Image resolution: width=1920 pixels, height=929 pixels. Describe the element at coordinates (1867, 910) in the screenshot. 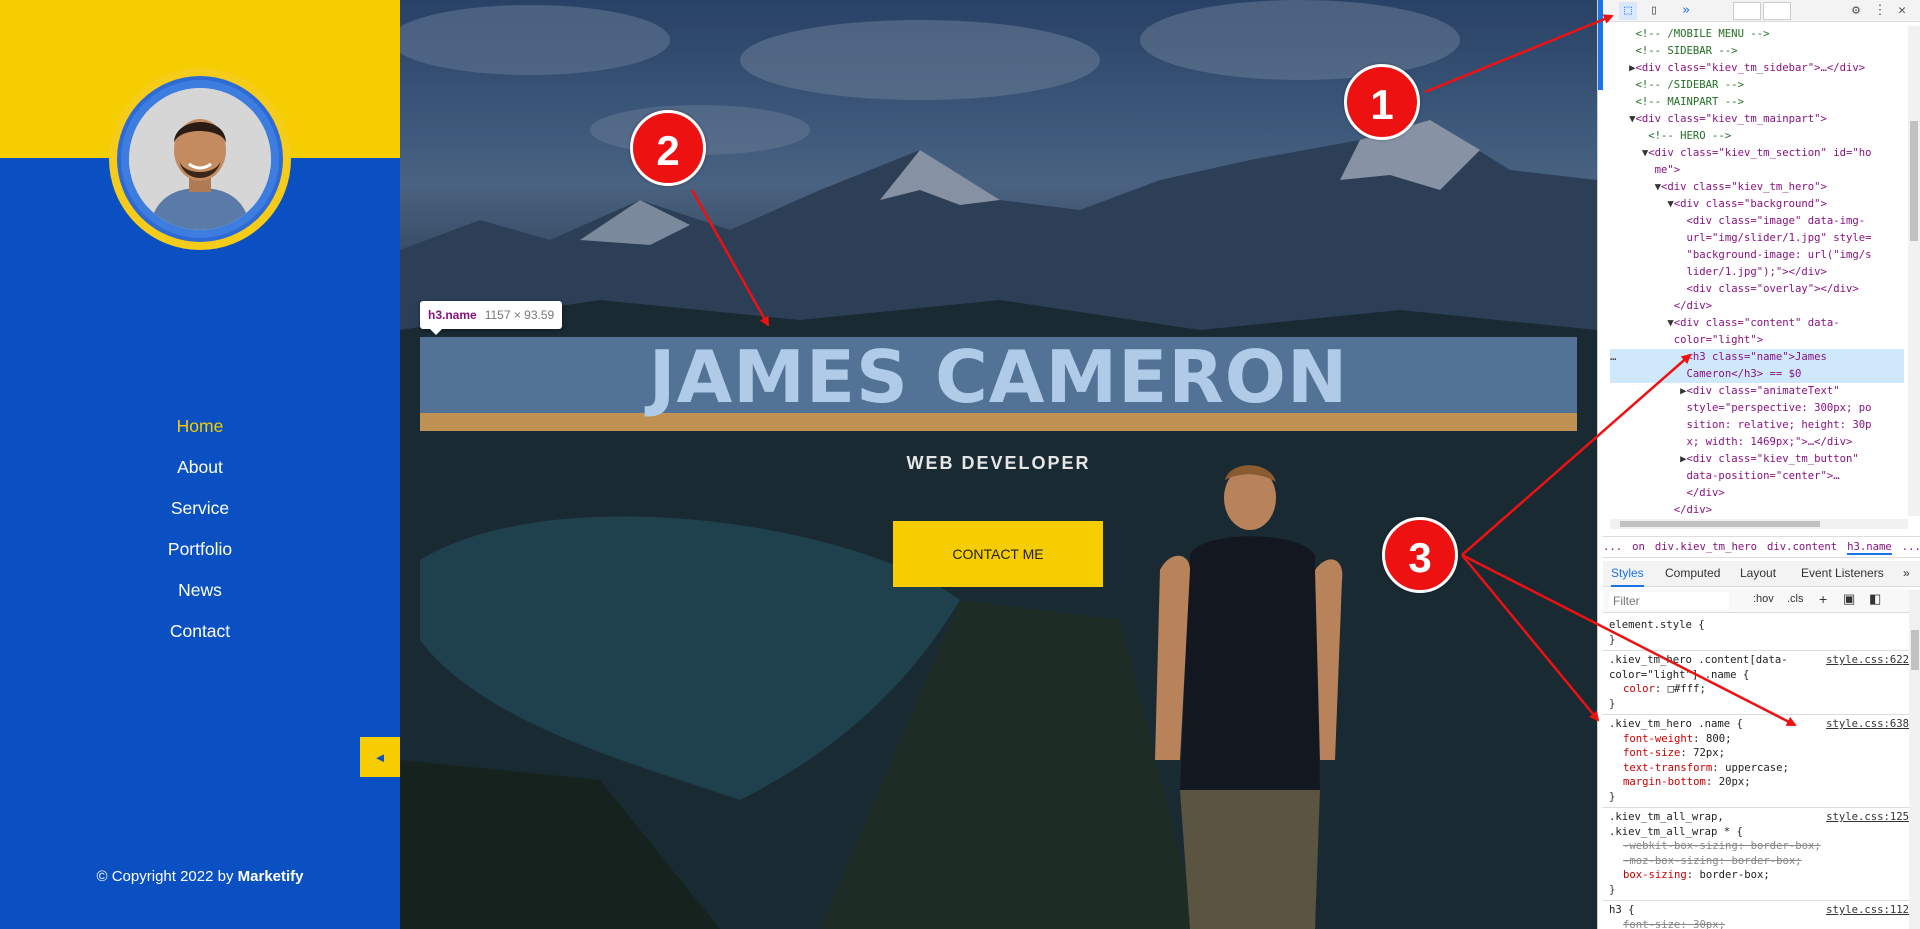

I see `css-rule-source-link: style.css:112` at that location.